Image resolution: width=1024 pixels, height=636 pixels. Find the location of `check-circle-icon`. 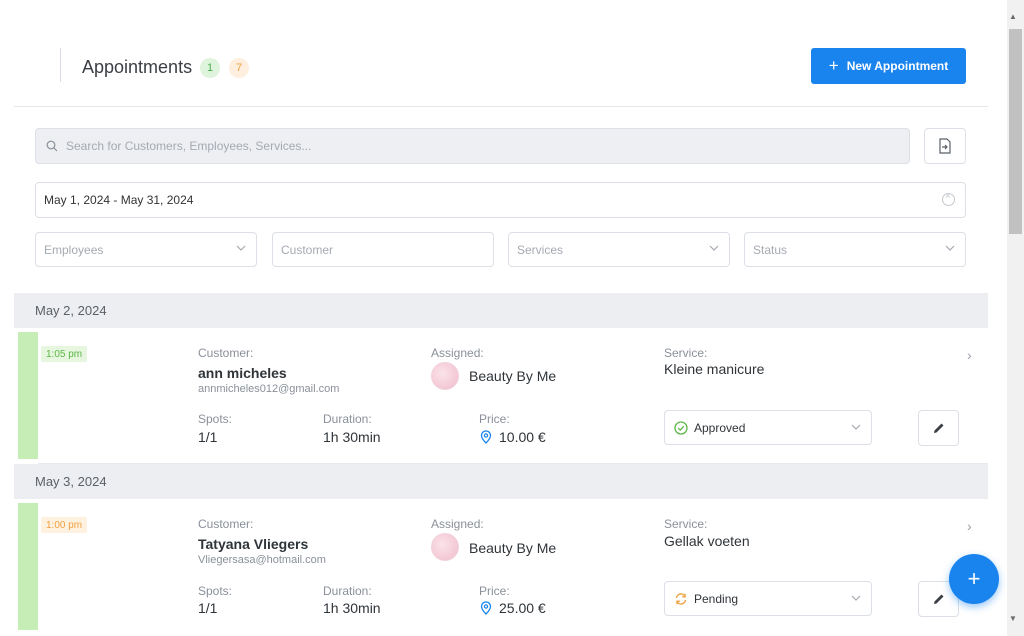

check-circle-icon is located at coordinates (681, 427).